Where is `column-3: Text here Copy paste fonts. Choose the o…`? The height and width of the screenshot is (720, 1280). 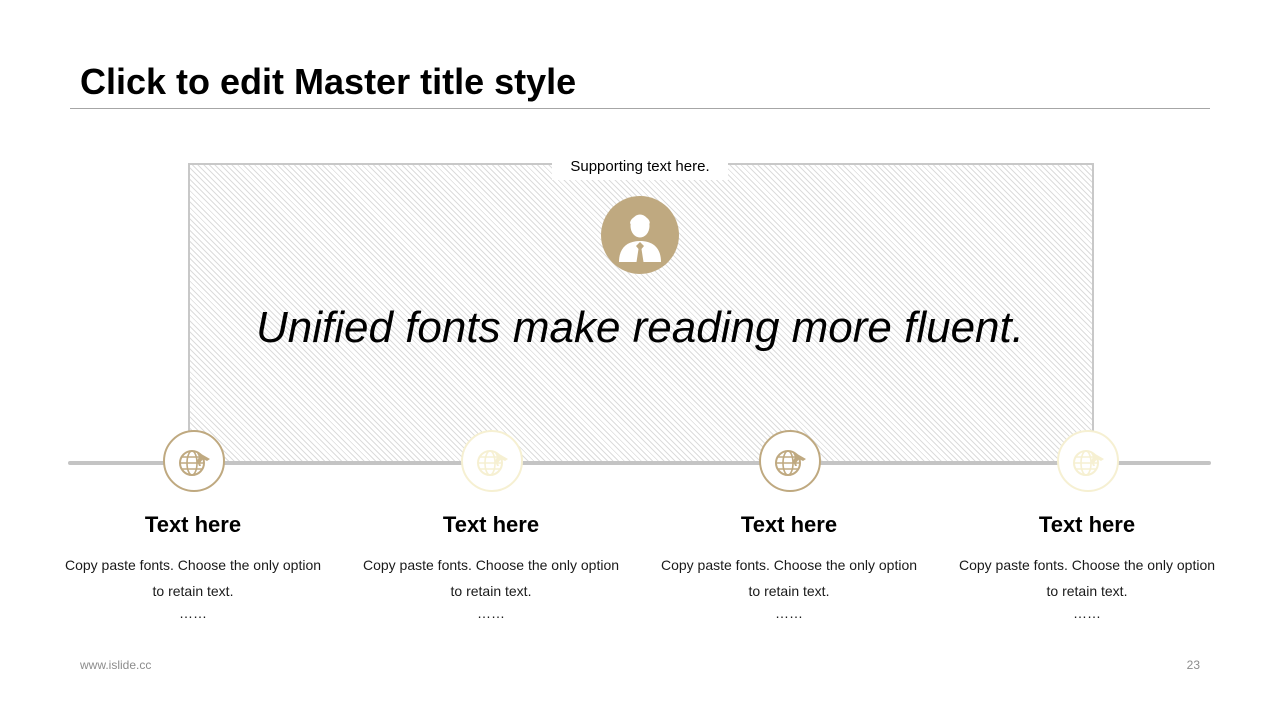 column-3: Text here Copy paste fonts. Choose the o… is located at coordinates (789, 565).